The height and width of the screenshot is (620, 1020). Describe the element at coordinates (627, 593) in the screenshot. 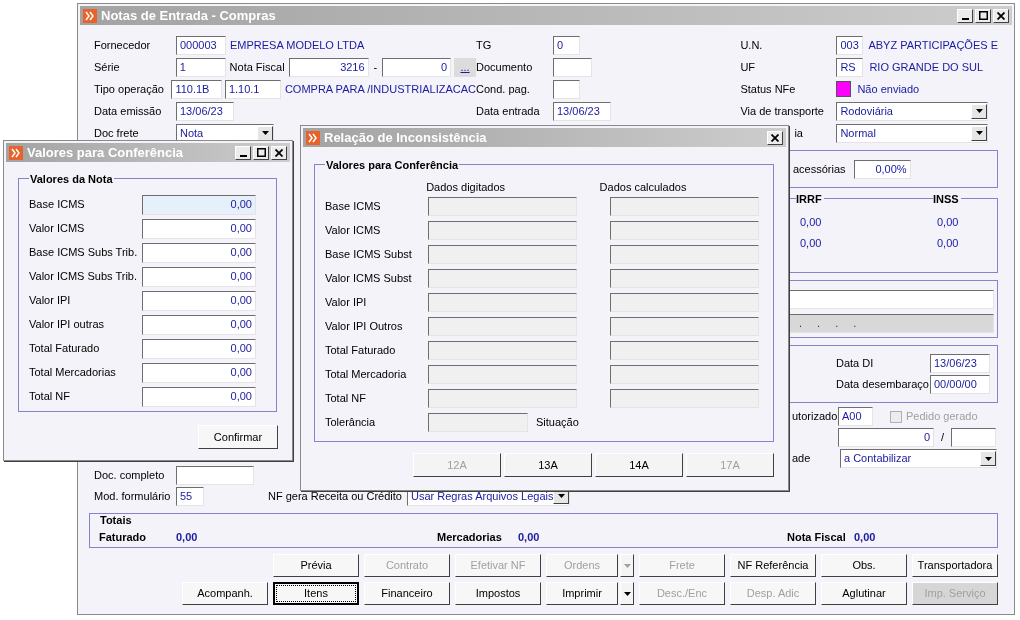

I see `menu-arrow-button` at that location.